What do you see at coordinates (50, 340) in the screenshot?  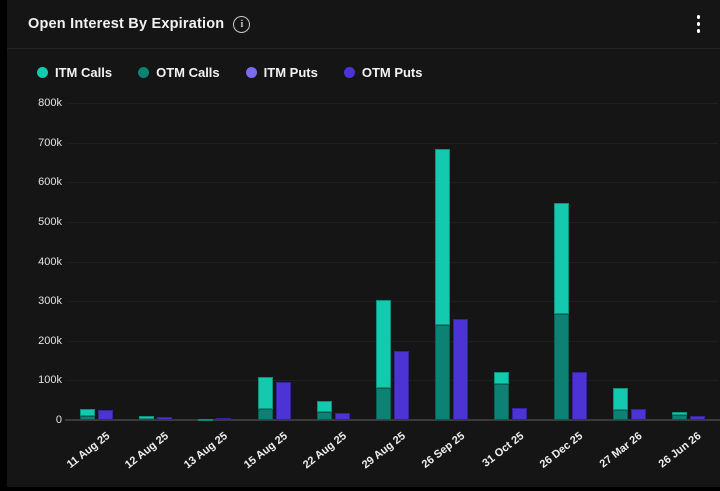 I see `y-axis-label: 200k` at bounding box center [50, 340].